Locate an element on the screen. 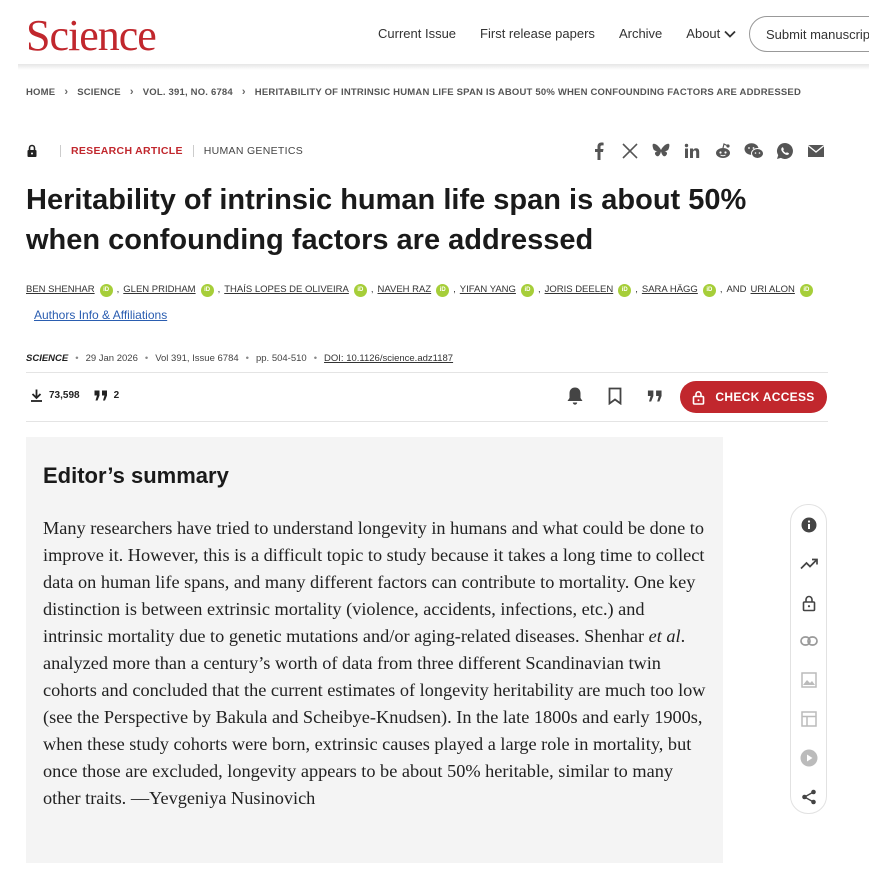 The image size is (869, 878). author-item: Naveh Raz iD, is located at coordinates (418, 290).